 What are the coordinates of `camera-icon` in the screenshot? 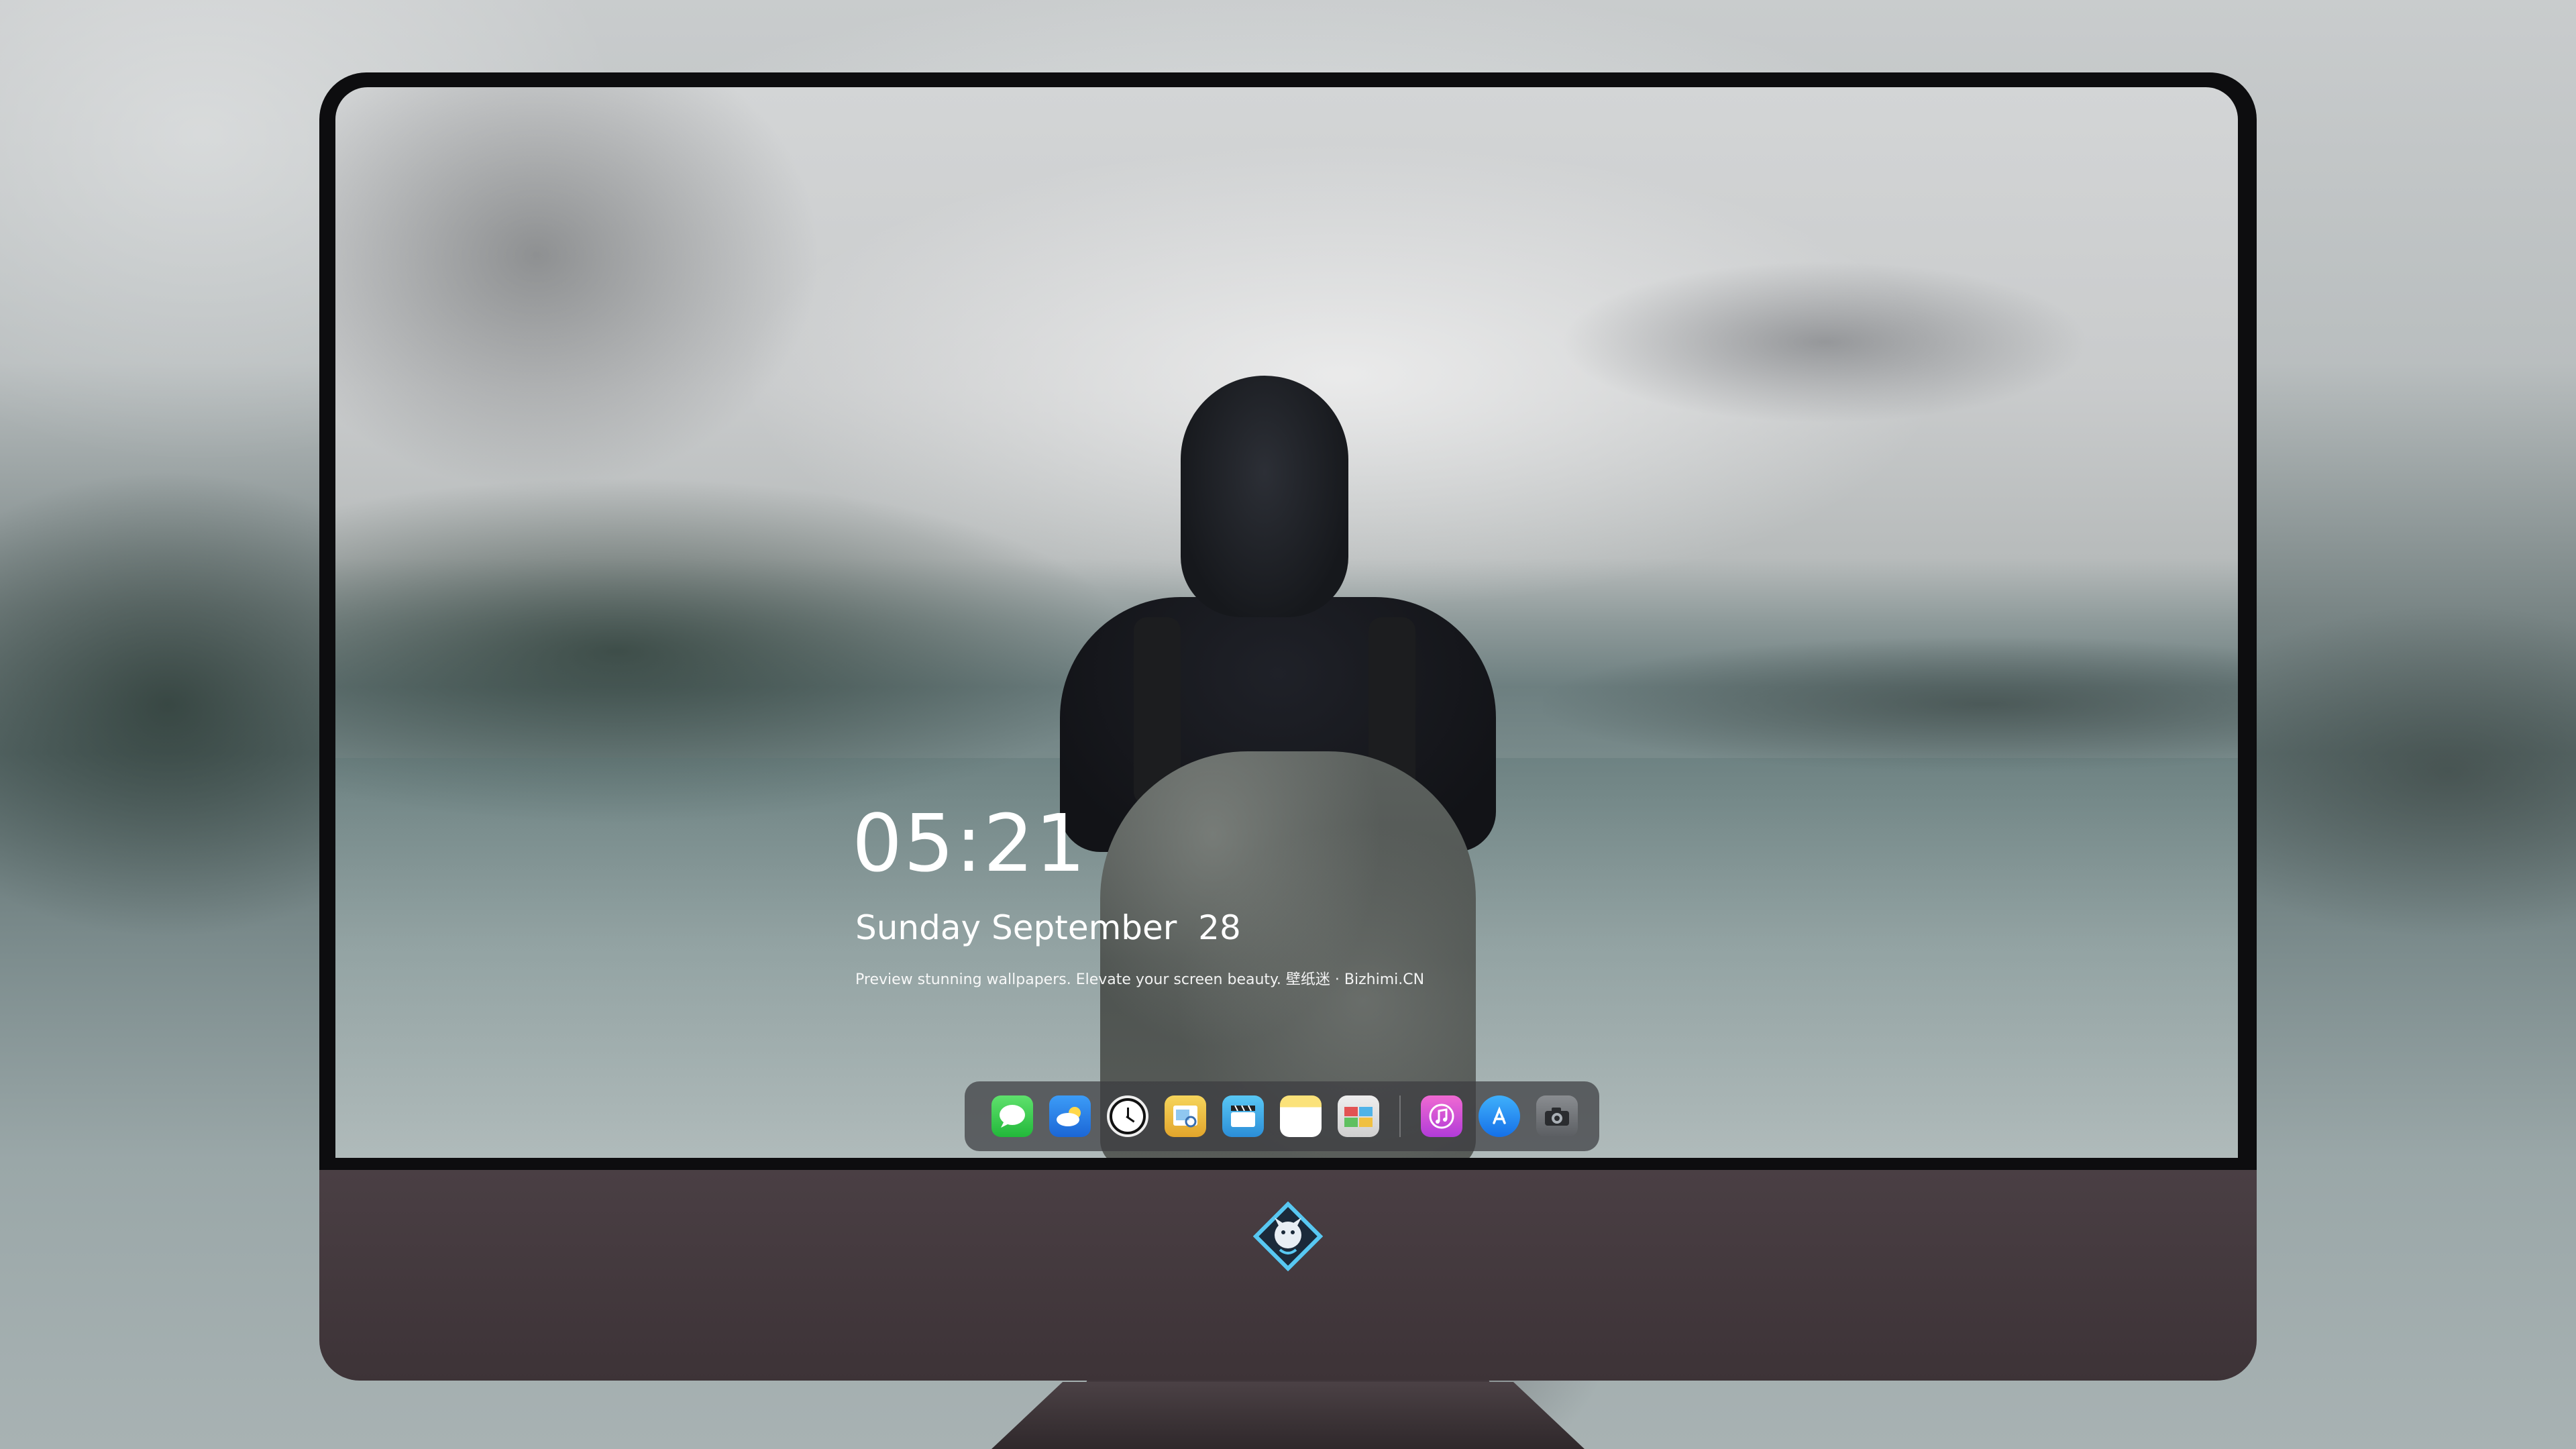 It's located at (1557, 1116).